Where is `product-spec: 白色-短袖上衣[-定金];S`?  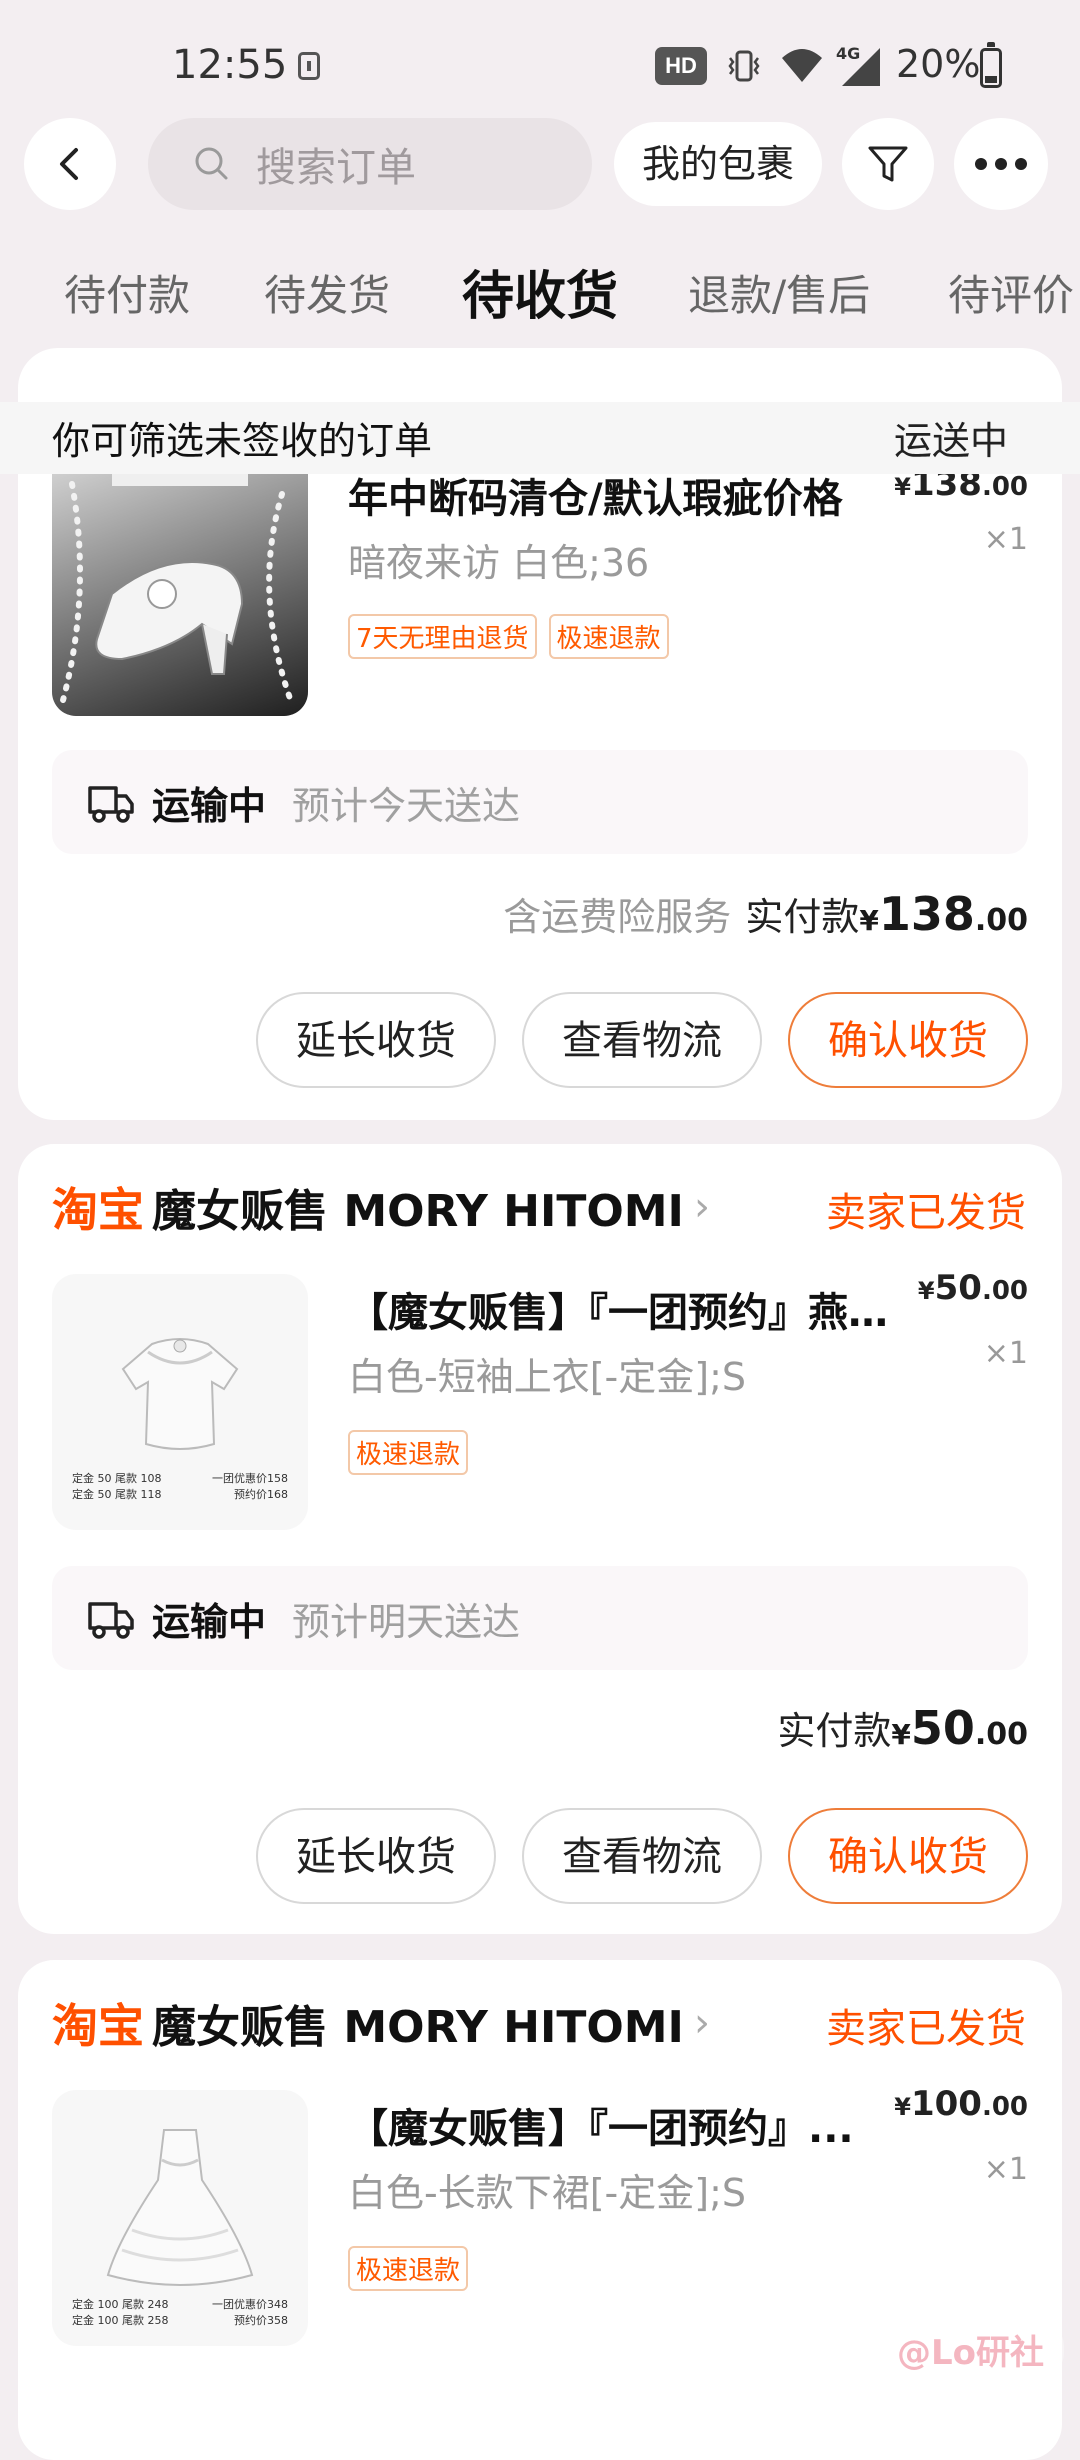
product-spec: 白色-短袖上衣[-定金];S is located at coordinates (547, 1377).